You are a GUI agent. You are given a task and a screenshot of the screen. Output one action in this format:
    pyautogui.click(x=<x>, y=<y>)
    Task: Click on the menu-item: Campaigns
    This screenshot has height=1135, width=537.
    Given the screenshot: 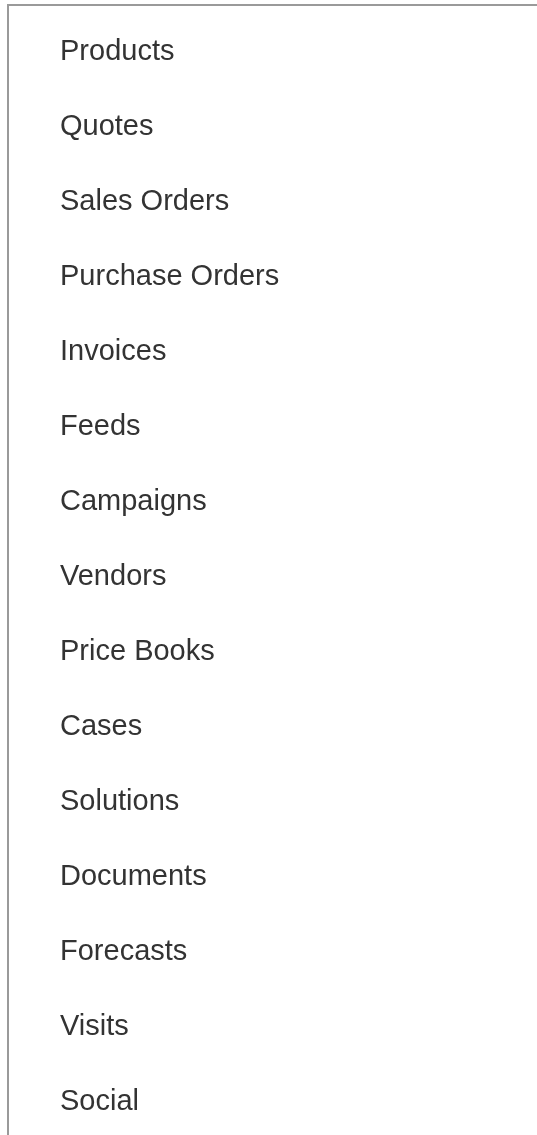 What is the action you would take?
    pyautogui.click(x=108, y=500)
    